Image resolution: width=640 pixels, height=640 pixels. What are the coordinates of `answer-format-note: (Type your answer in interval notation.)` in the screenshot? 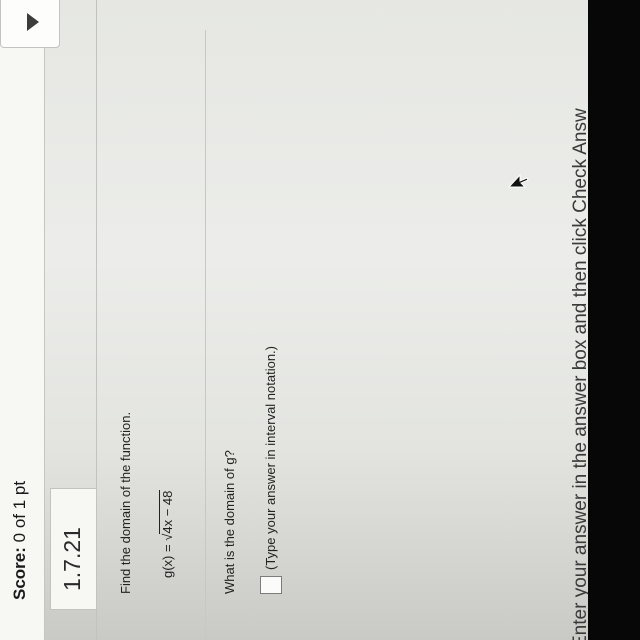 It's located at (270, 458).